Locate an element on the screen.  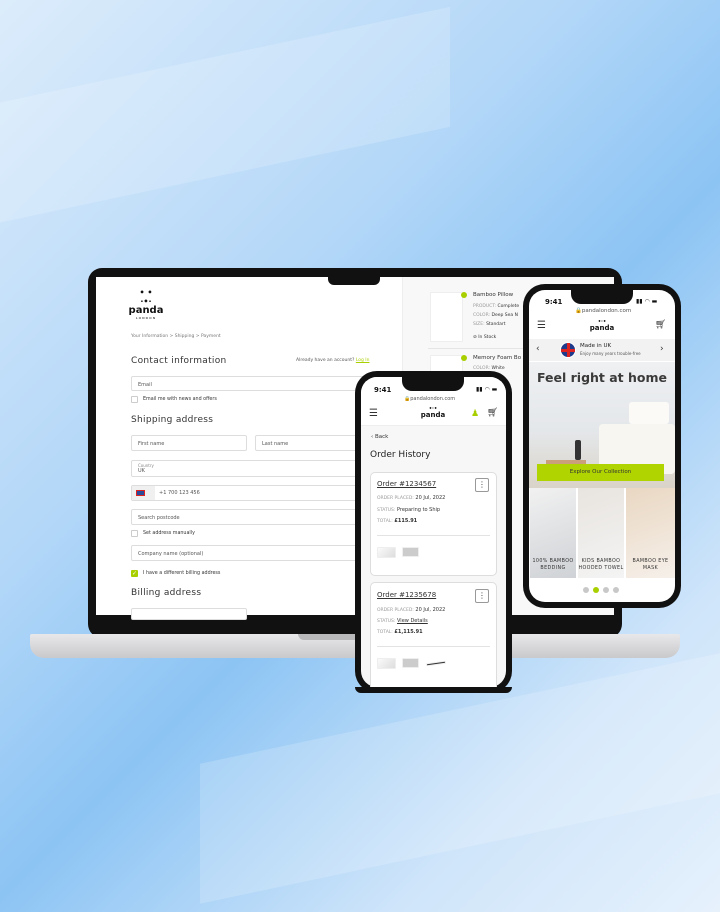
tile-label: KIDS BAMBOO HOODED TOWEL is located at coordinates (601, 565).